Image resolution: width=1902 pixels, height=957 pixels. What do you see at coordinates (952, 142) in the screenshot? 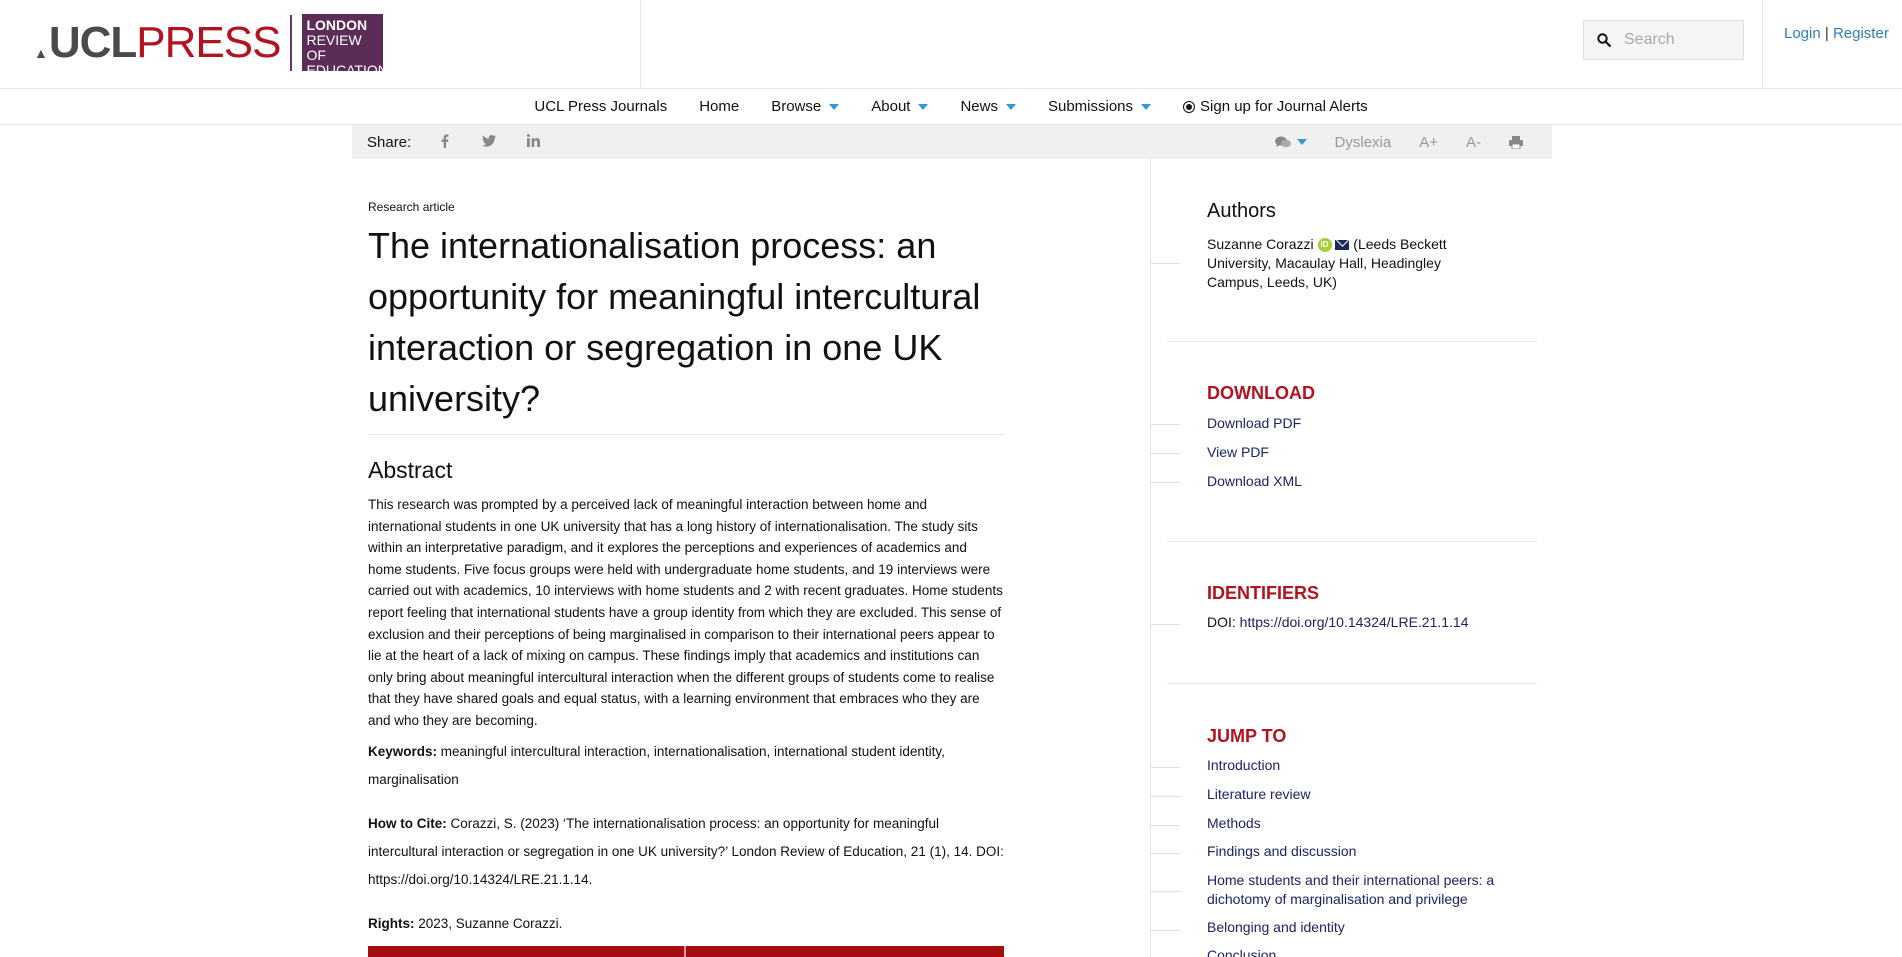
I see `share-toolbar: Share: Dyslexia A+ A-` at bounding box center [952, 142].